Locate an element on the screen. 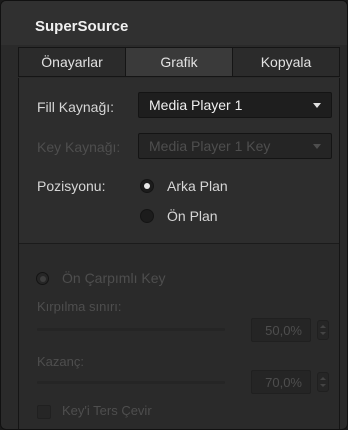 The width and height of the screenshot is (348, 430). gain-value-field: 70,0% is located at coordinates (281, 382).